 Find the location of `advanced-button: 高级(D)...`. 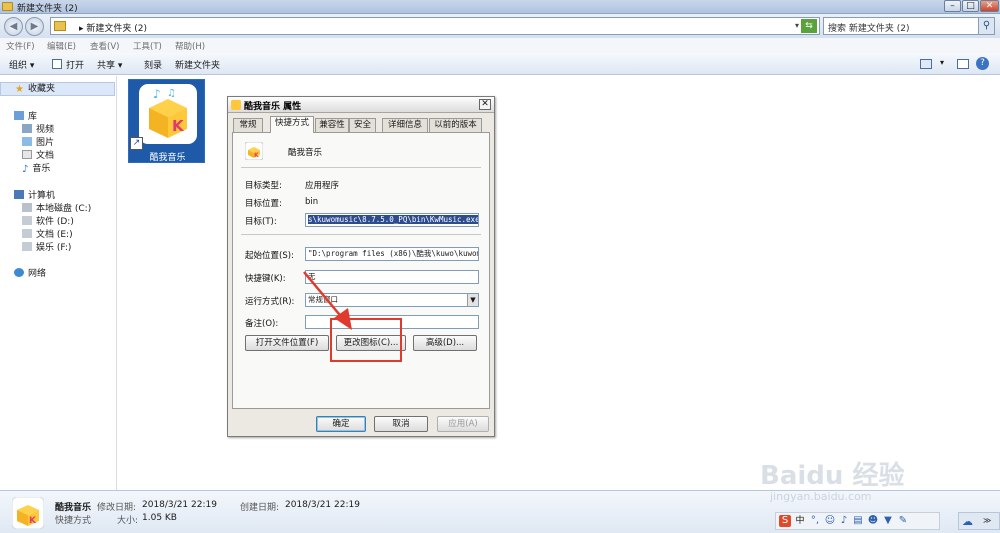

advanced-button: 高级(D)... is located at coordinates (445, 343).